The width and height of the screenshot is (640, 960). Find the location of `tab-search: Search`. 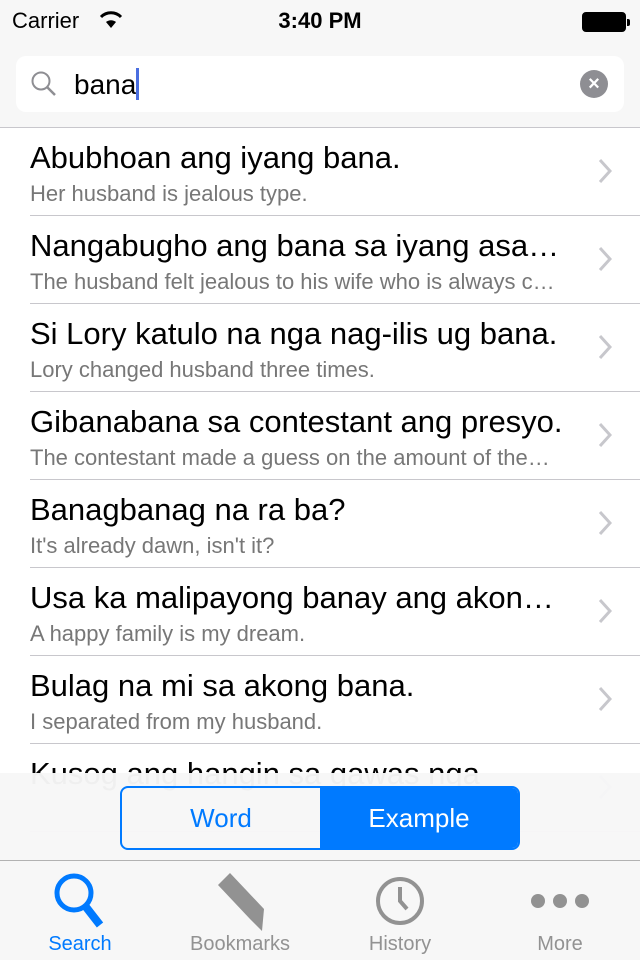

tab-search: Search is located at coordinates (80, 910).